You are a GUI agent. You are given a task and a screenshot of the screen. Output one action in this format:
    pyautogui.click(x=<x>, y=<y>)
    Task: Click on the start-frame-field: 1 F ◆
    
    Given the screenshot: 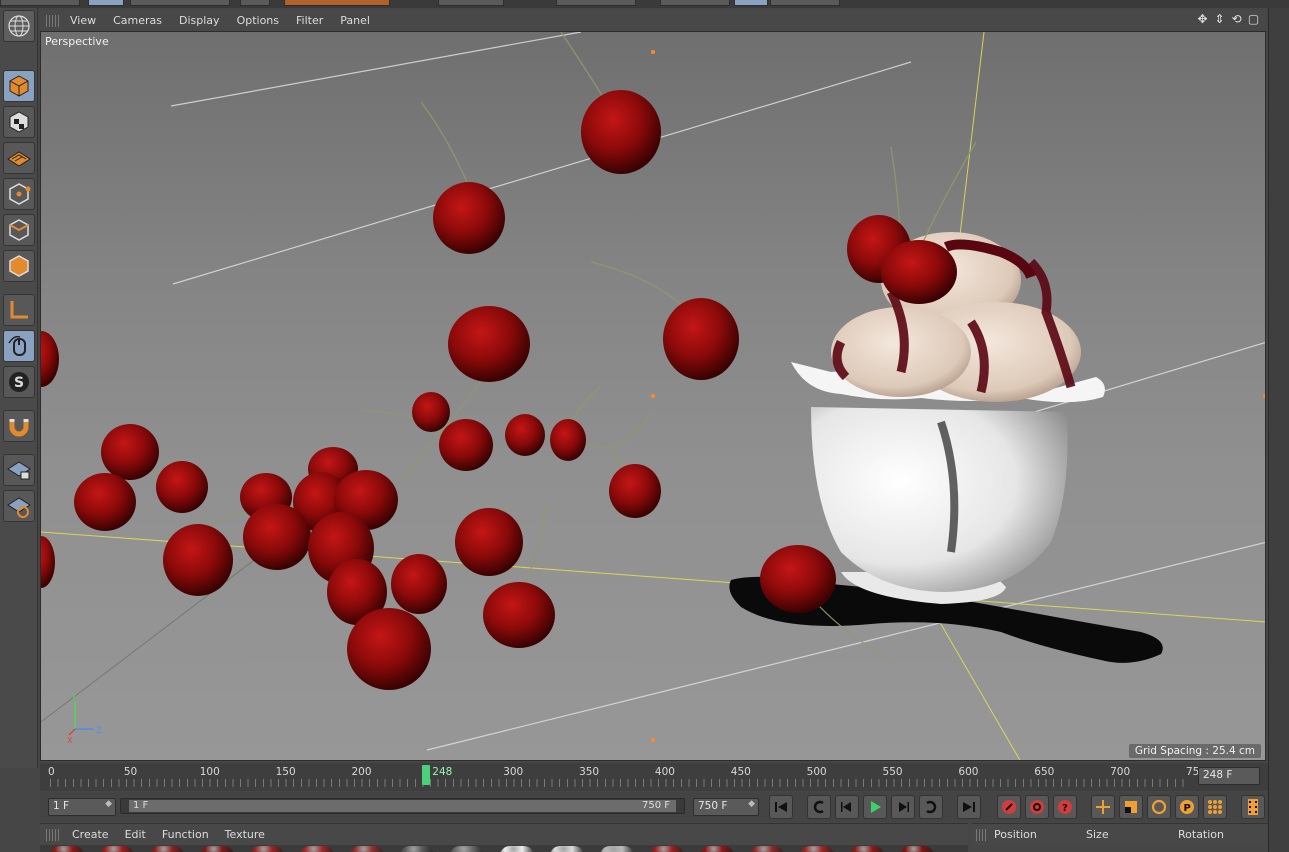 What is the action you would take?
    pyautogui.click(x=82, y=807)
    